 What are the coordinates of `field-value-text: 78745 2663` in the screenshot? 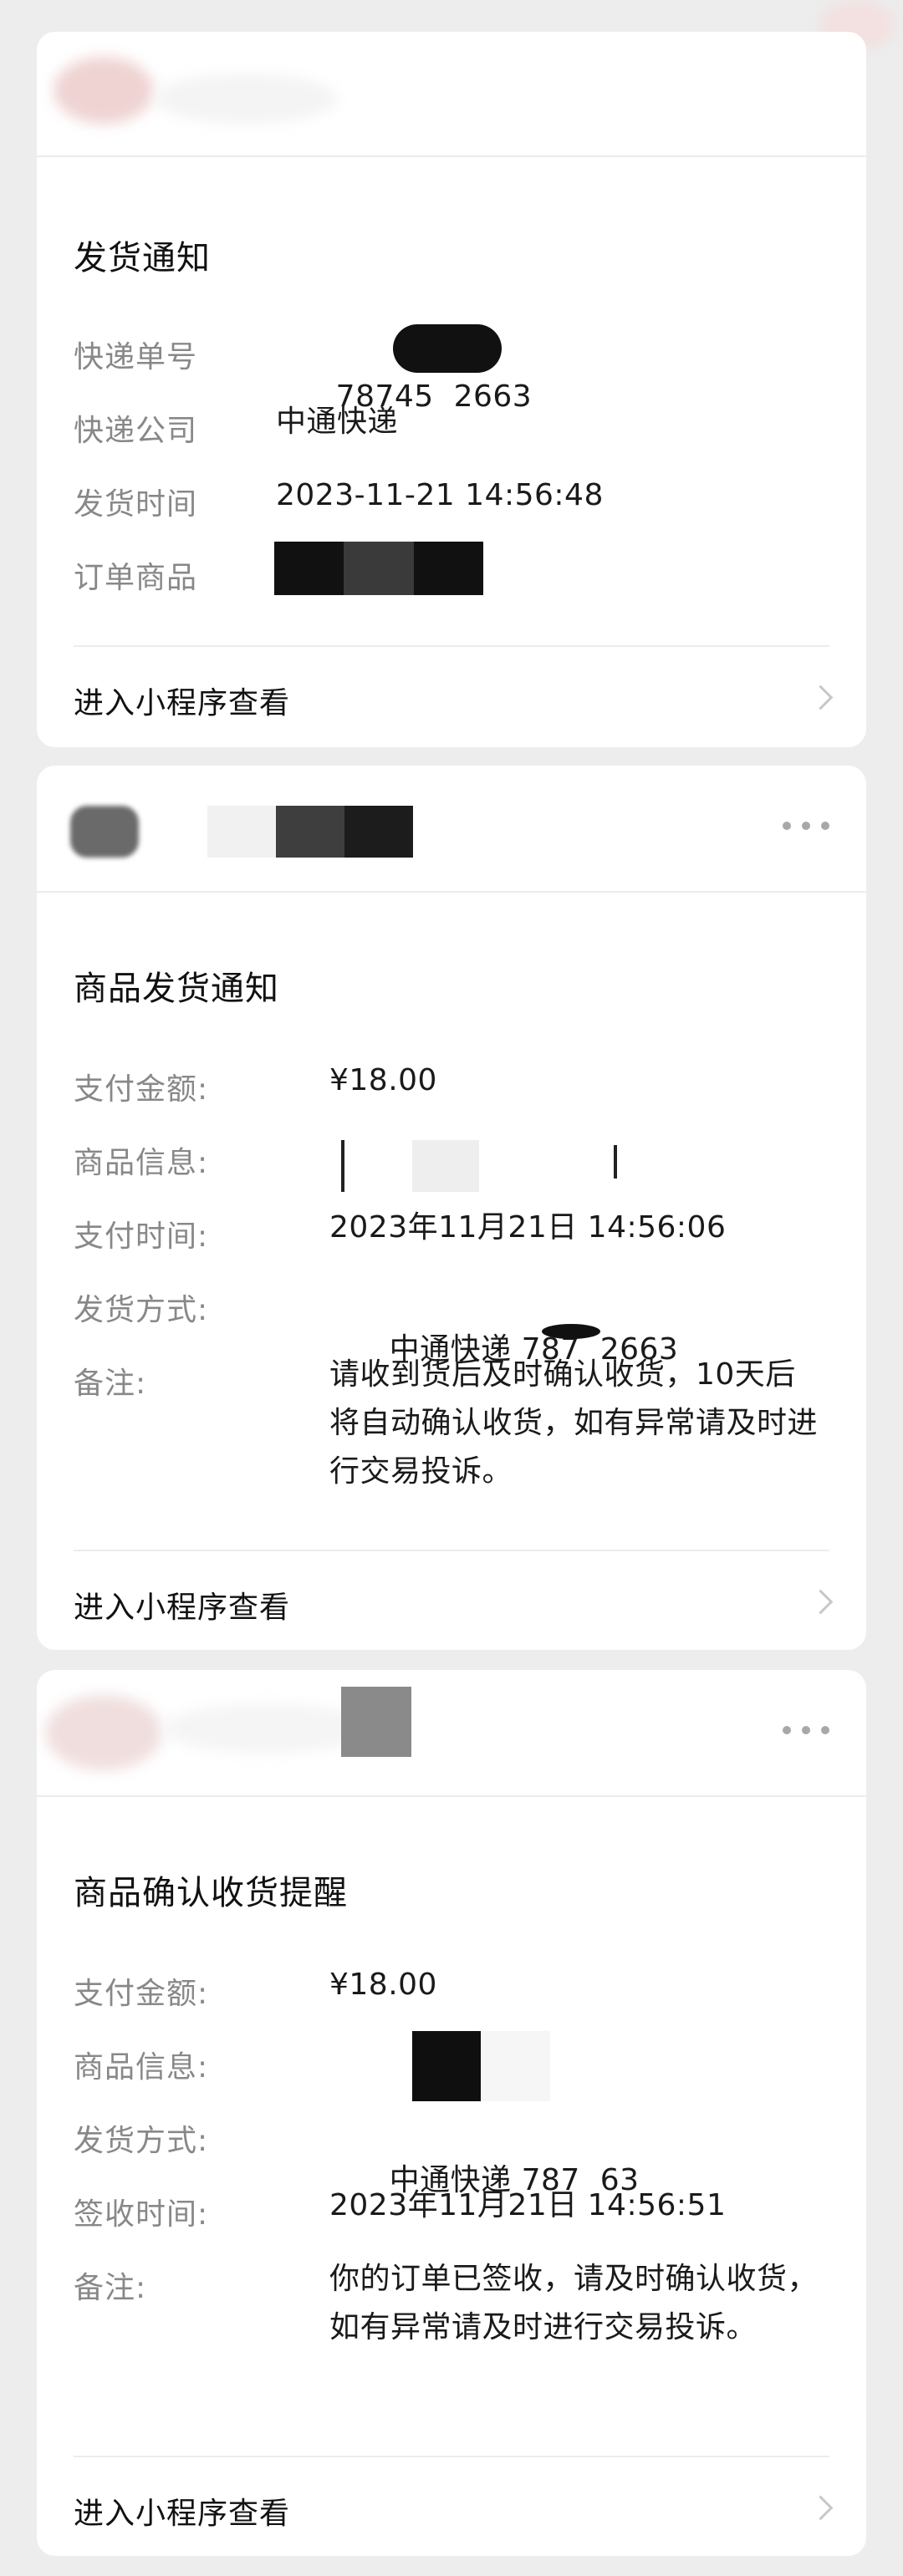 It's located at (434, 396).